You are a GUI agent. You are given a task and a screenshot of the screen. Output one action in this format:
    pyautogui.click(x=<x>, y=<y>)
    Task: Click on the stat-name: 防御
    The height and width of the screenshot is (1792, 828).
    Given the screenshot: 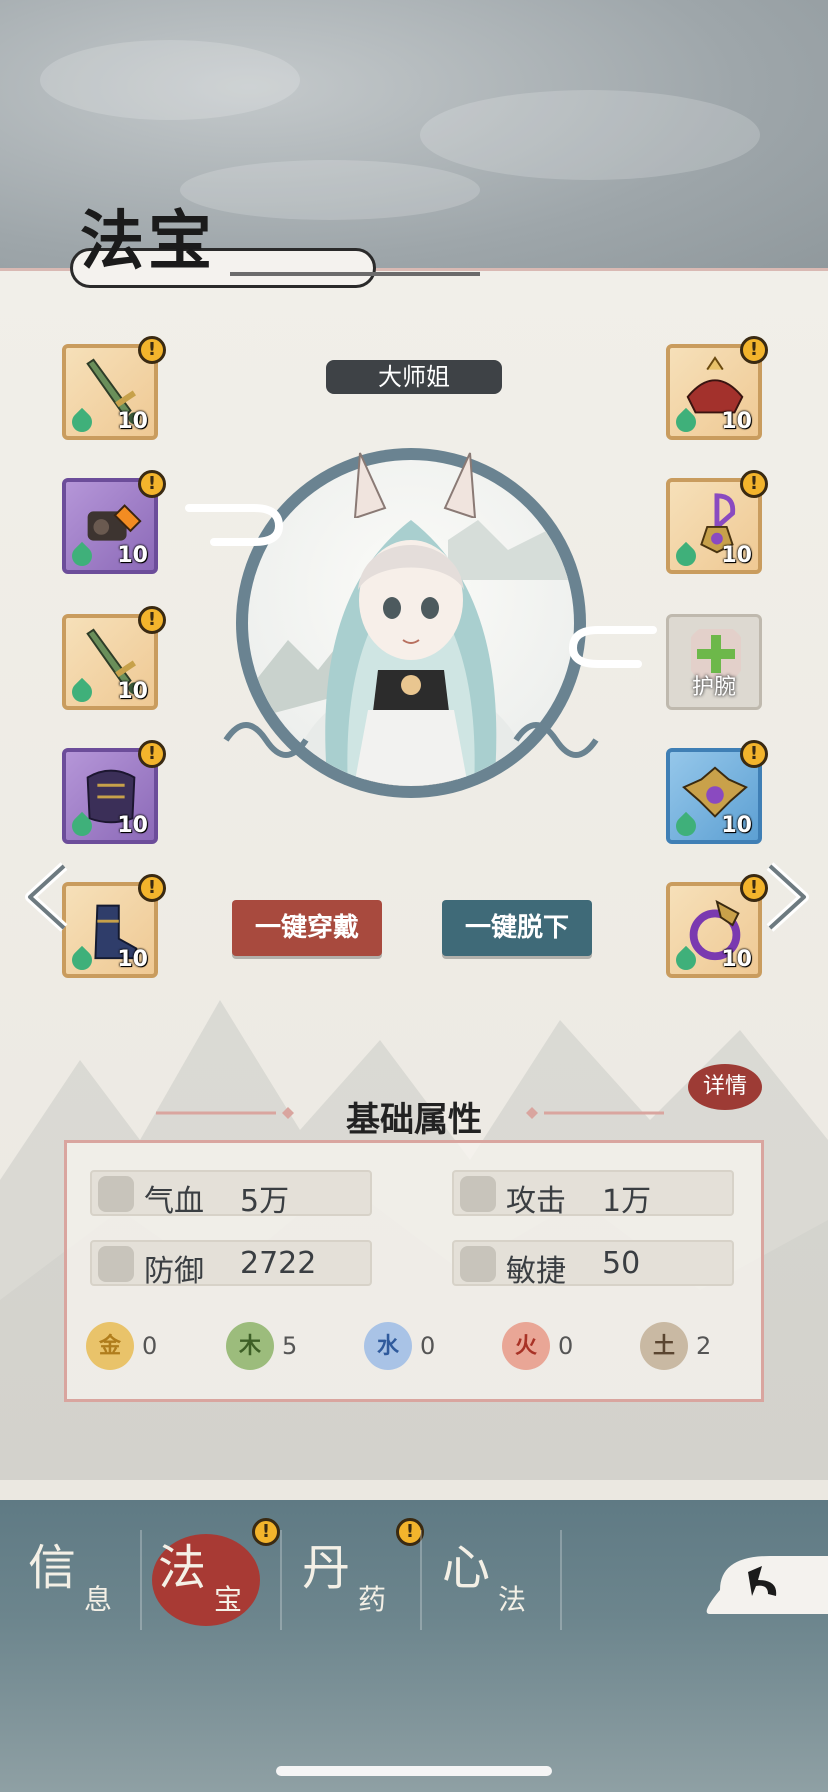 What is the action you would take?
    pyautogui.click(x=174, y=1271)
    